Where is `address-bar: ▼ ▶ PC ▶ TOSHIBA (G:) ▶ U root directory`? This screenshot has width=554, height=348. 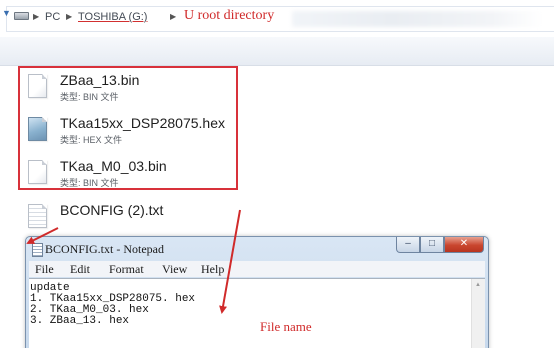
address-bar: ▼ ▶ PC ▶ TOSHIBA (G:) ▶ U root directory is located at coordinates (277, 18).